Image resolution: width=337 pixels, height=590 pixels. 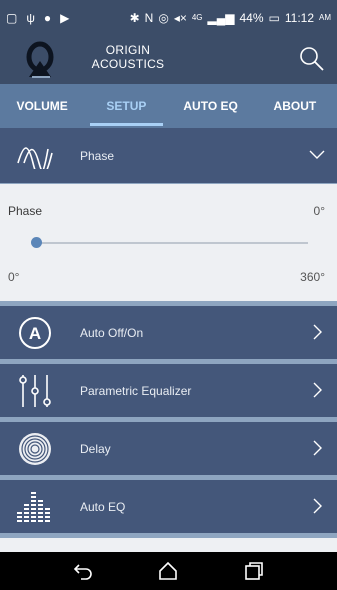 I want to click on list-end-spacer, so click(x=168, y=545).